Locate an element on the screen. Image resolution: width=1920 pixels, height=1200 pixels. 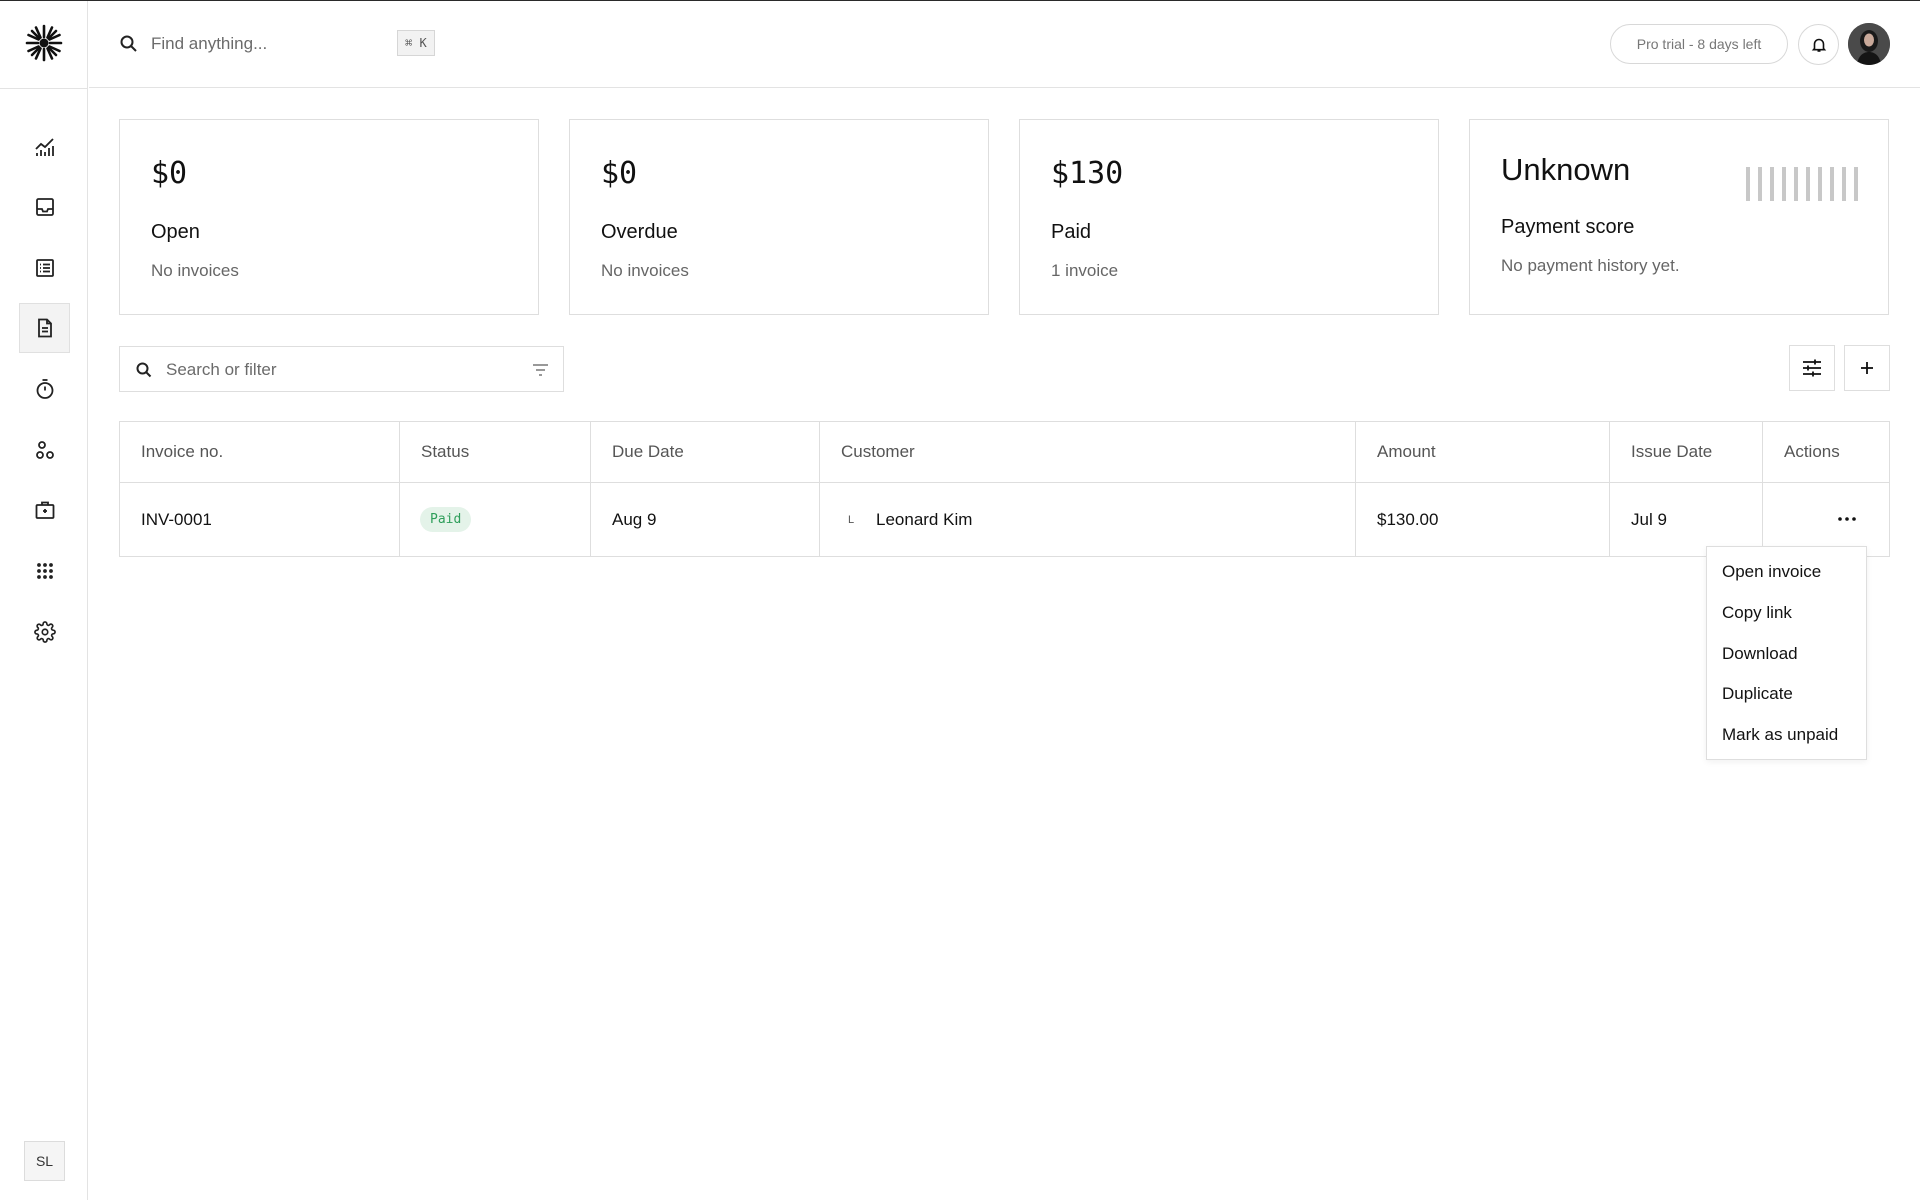
row-actions-button is located at coordinates (1847, 519).